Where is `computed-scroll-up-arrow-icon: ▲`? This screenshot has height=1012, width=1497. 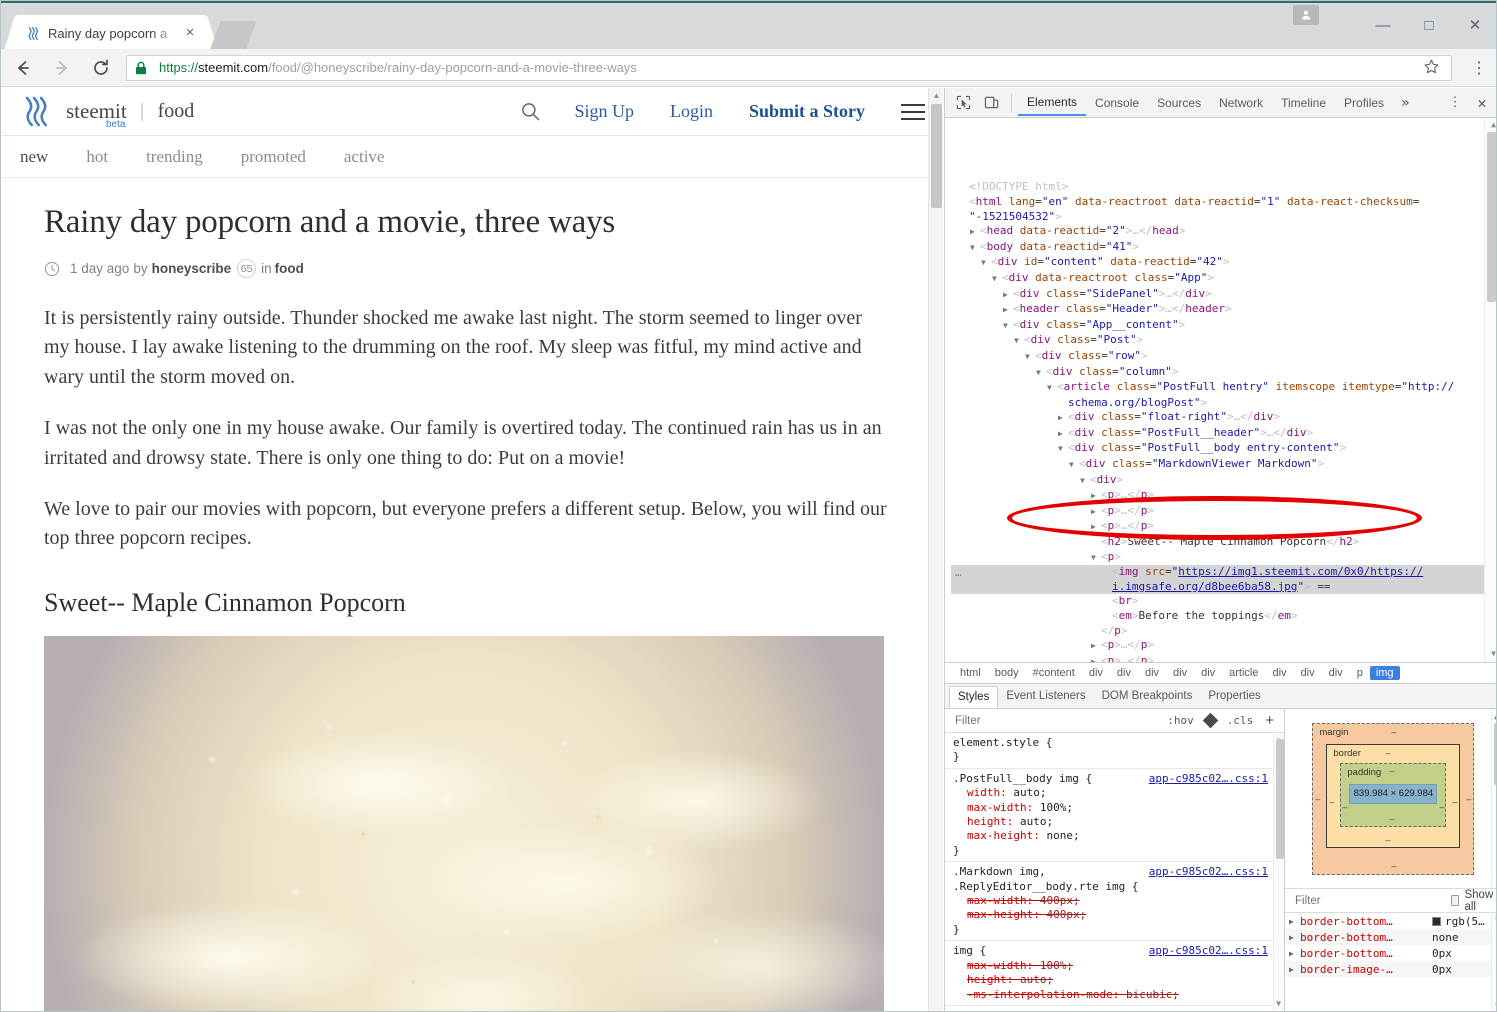 computed-scroll-up-arrow-icon: ▲ is located at coordinates (1494, 918).